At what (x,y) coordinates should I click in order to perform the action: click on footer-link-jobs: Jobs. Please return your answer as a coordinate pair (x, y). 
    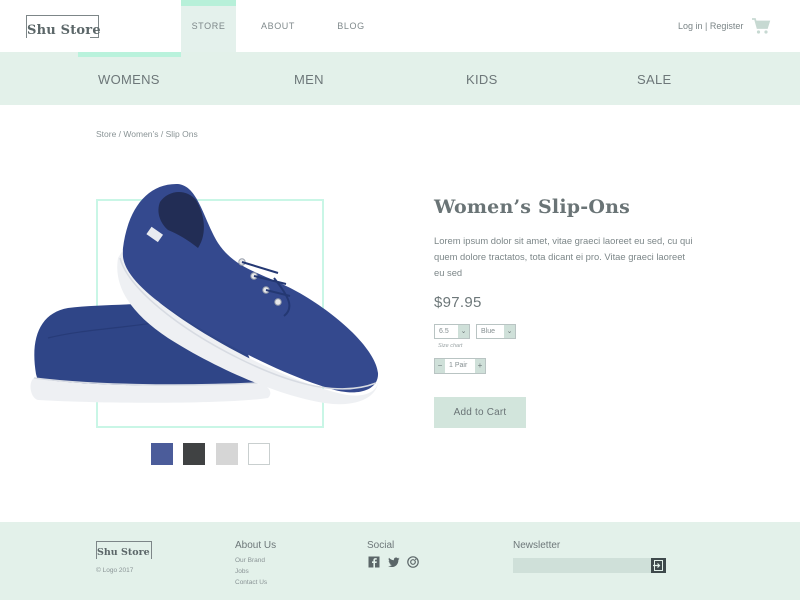
    Looking at the image, I should click on (242, 571).